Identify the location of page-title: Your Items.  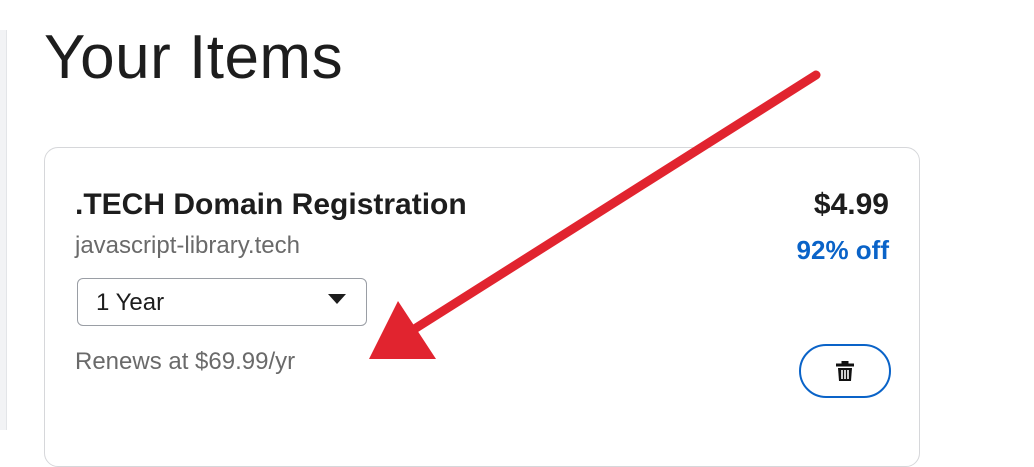
(194, 57).